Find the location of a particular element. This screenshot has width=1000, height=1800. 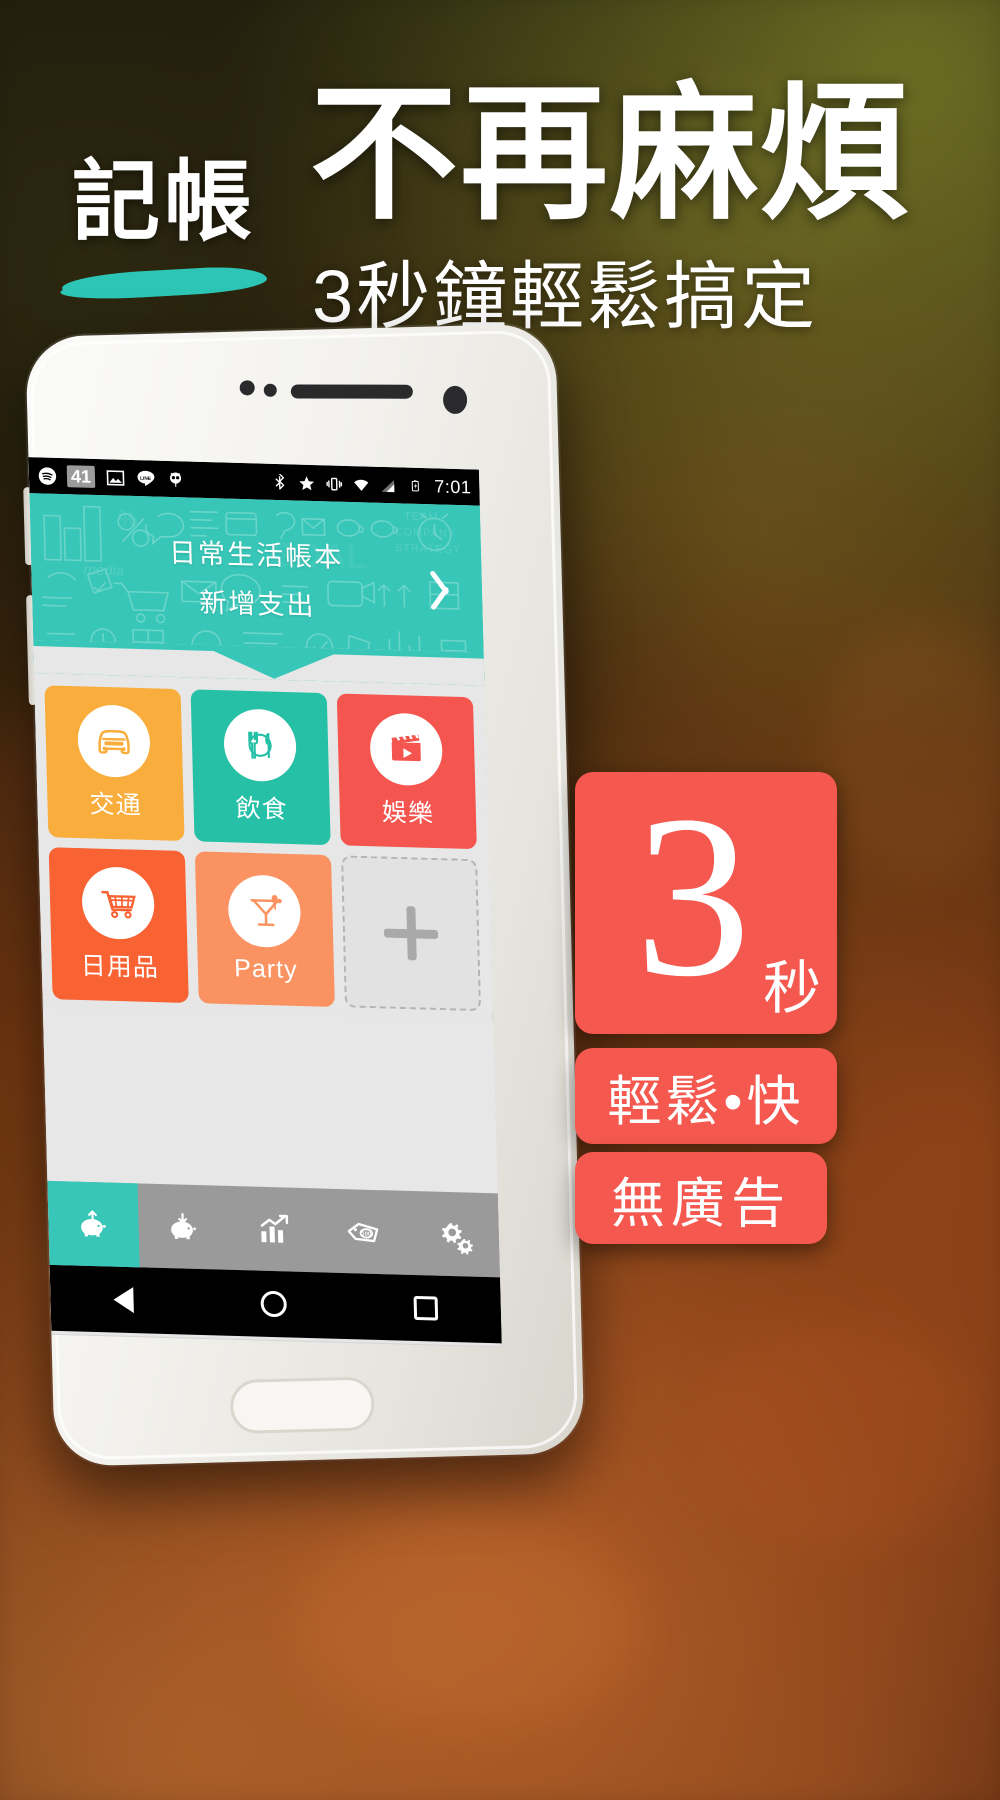

headline-underline-brush is located at coordinates (164, 283).